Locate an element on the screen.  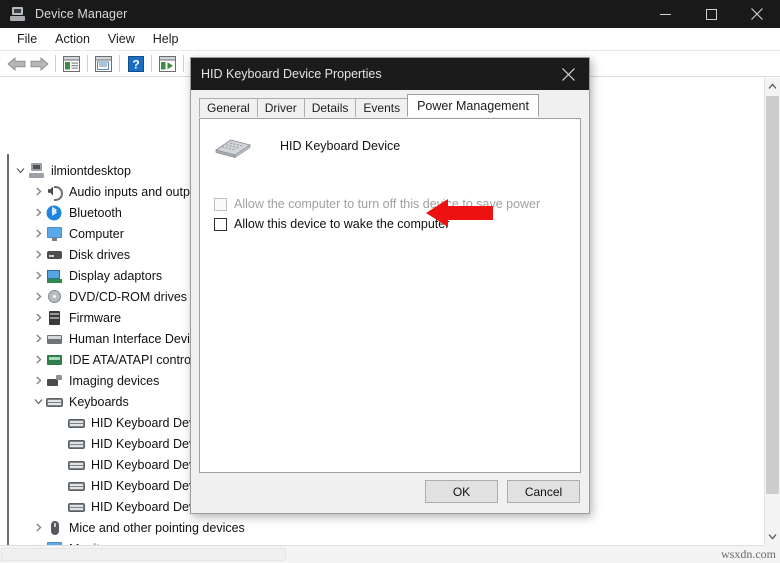
allow-wake-row: Allow this device to wake the computer is located at coordinates (331, 224).